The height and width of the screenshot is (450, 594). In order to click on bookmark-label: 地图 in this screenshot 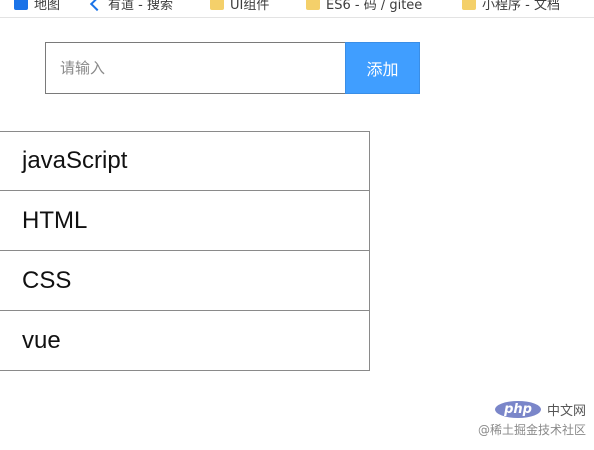, I will do `click(47, 6)`.